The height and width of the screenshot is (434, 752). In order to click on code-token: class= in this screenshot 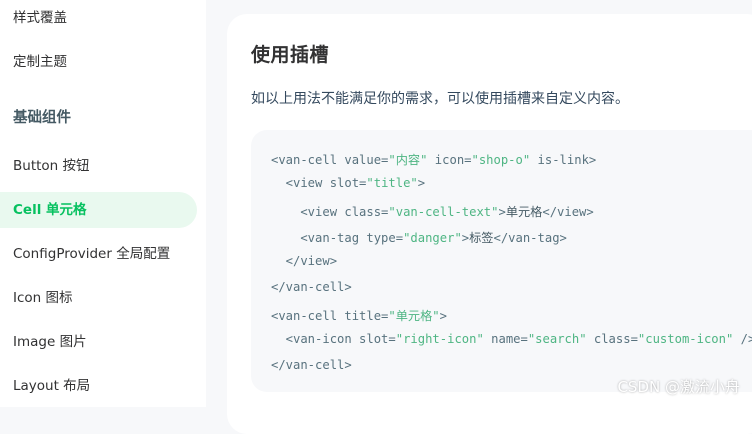, I will do `click(612, 339)`.